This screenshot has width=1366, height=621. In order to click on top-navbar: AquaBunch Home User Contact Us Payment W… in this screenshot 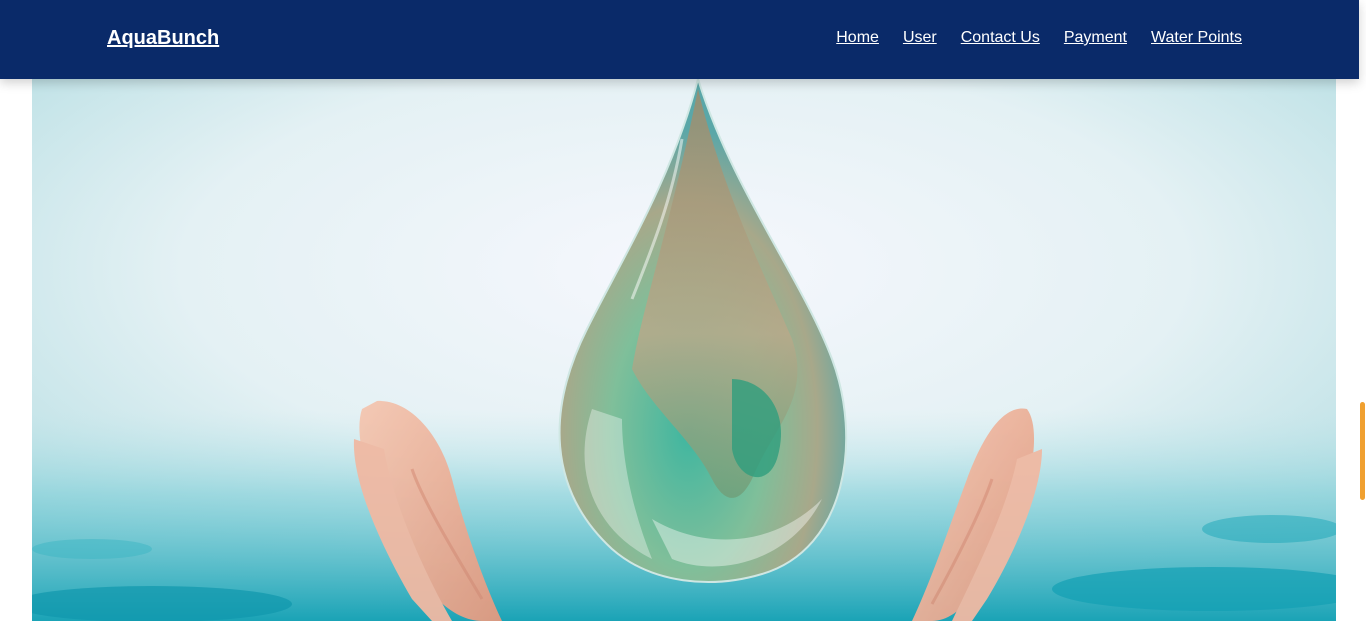, I will do `click(679, 39)`.